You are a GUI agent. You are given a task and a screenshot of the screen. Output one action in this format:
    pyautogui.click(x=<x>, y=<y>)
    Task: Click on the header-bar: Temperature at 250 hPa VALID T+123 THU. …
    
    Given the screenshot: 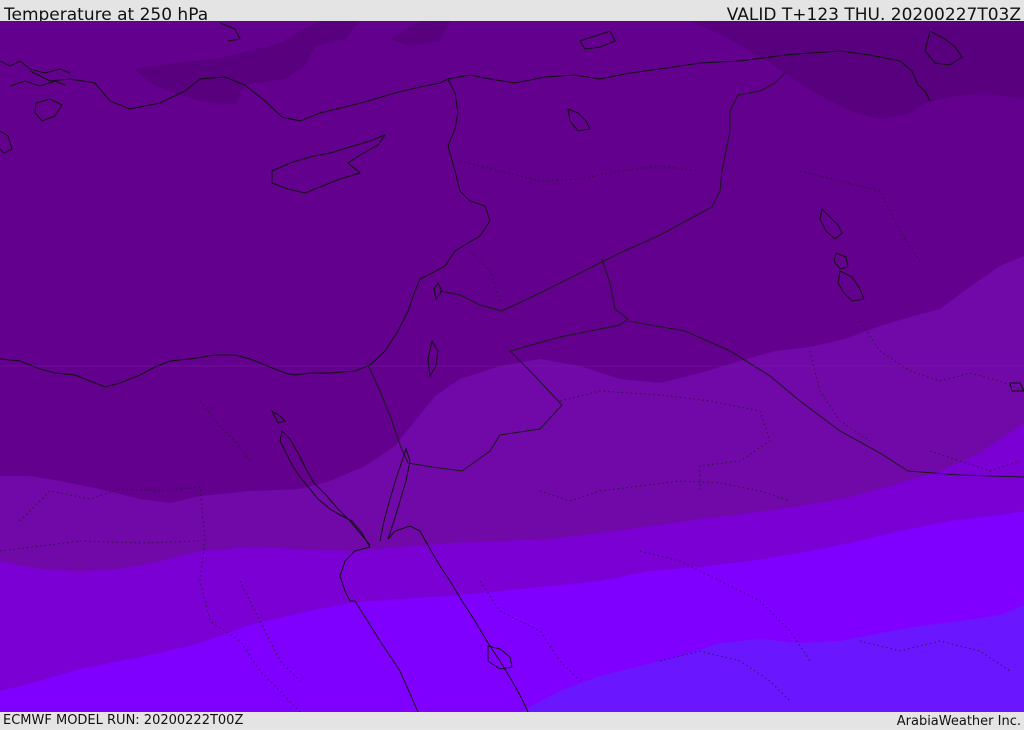 What is the action you would take?
    pyautogui.click(x=512, y=12)
    